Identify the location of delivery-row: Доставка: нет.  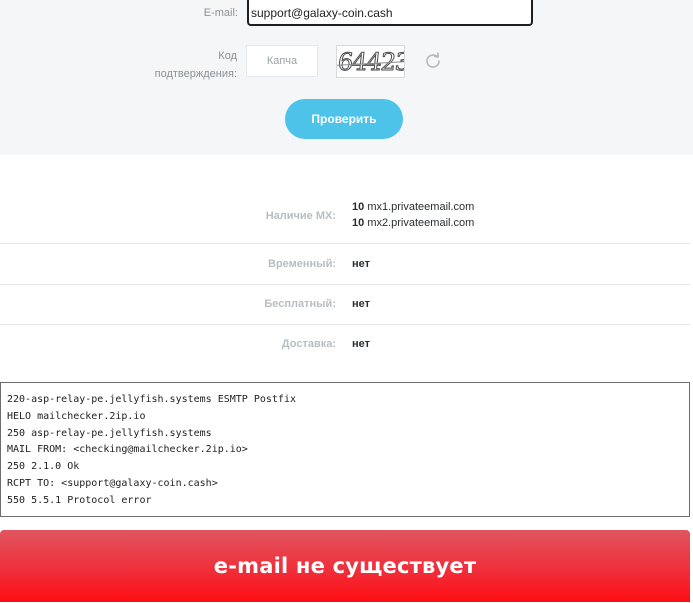
(345, 345).